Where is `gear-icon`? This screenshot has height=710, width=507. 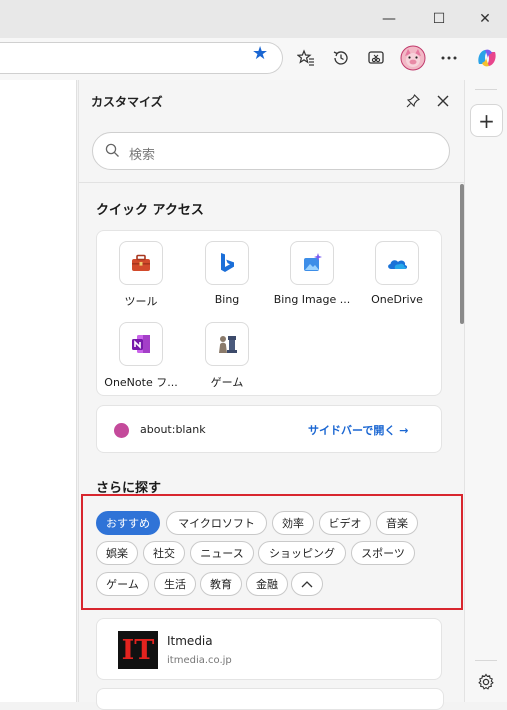 gear-icon is located at coordinates (486, 684).